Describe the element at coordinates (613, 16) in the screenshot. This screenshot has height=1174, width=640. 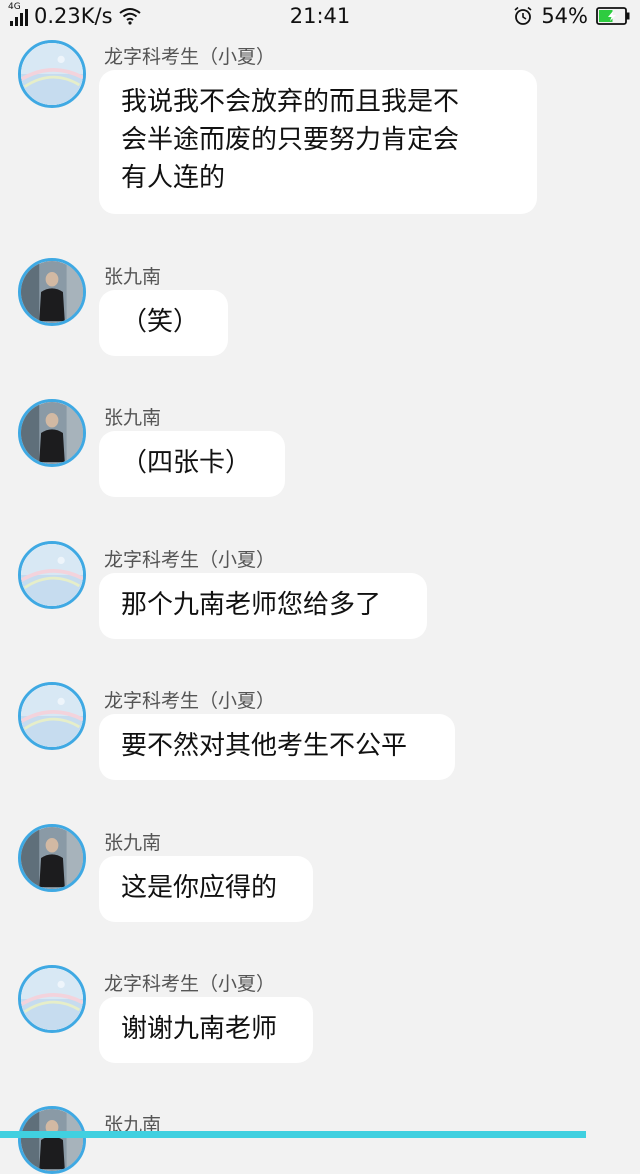
I see `battery-icon` at that location.